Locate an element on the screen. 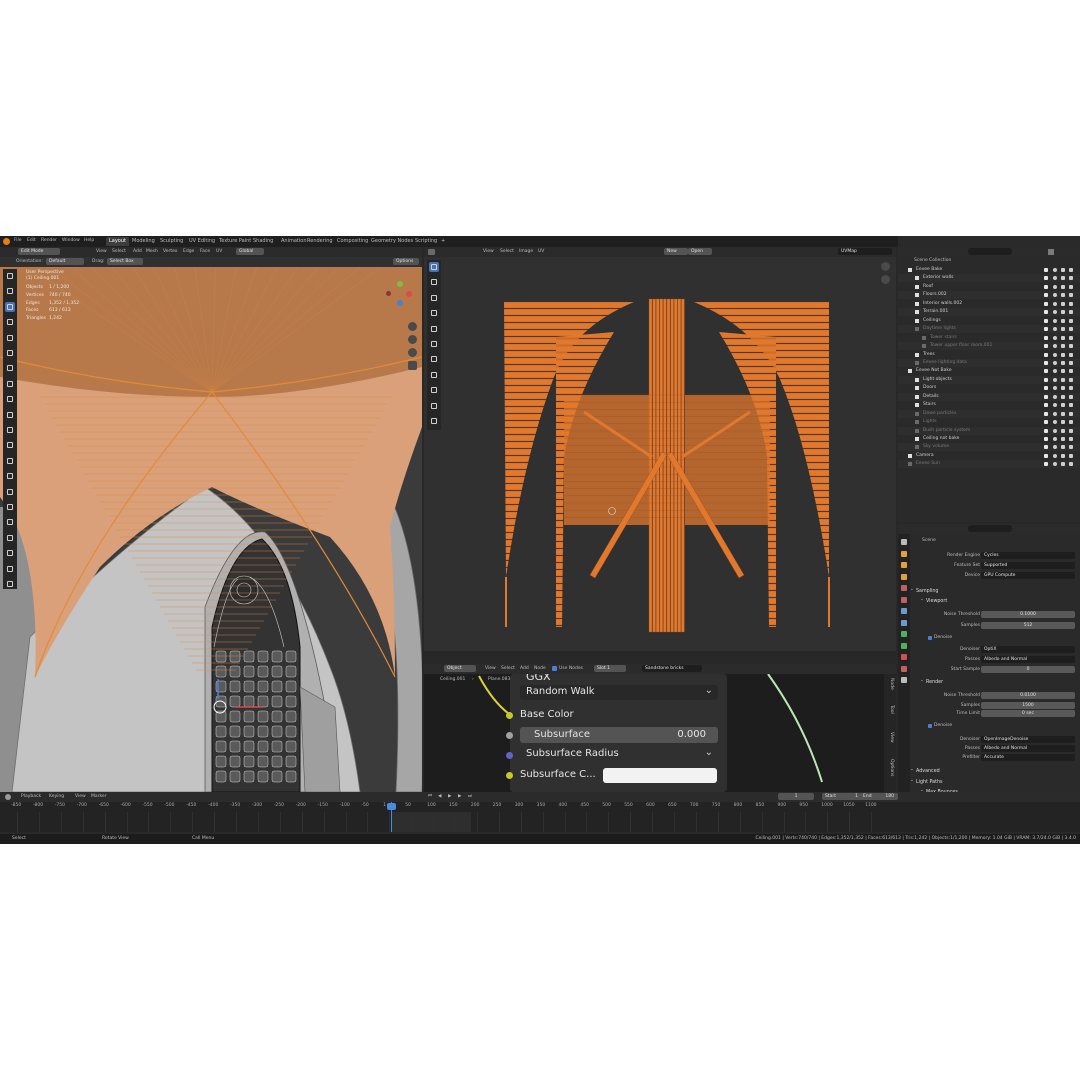 The image size is (1080, 1080). workspace-tab-modeling: Modeling is located at coordinates (143, 241).